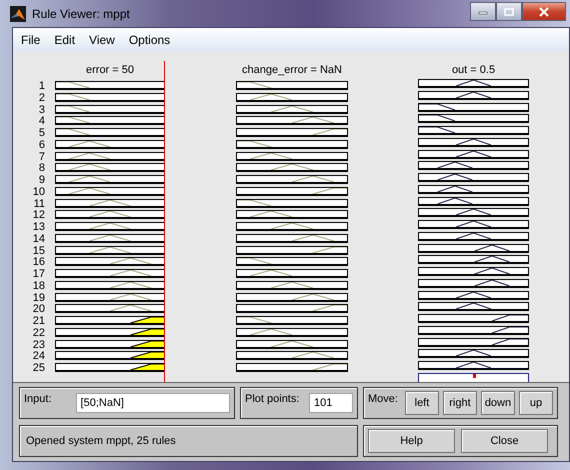 This screenshot has height=470, width=570. I want to click on rule-number: 8, so click(41, 169).